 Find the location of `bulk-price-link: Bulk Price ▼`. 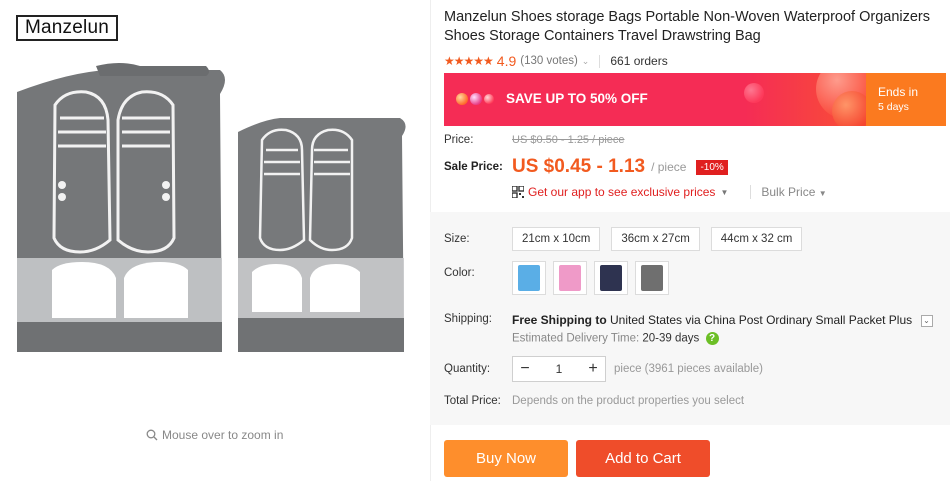

bulk-price-link: Bulk Price ▼ is located at coordinates (788, 192).